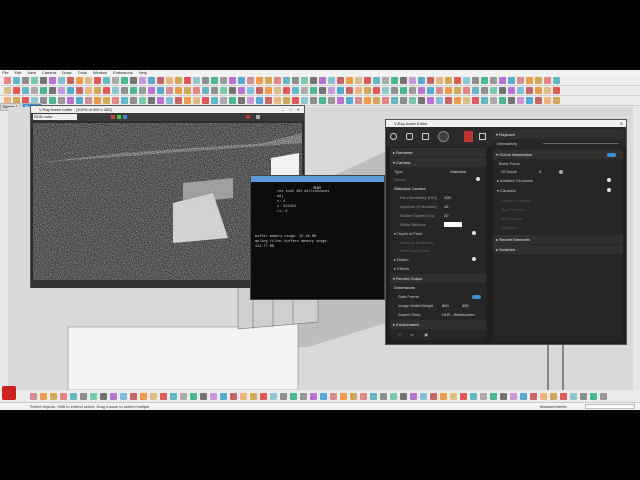  Describe the element at coordinates (125, 117) in the screenshot. I see `blue-channel-icon` at that location.